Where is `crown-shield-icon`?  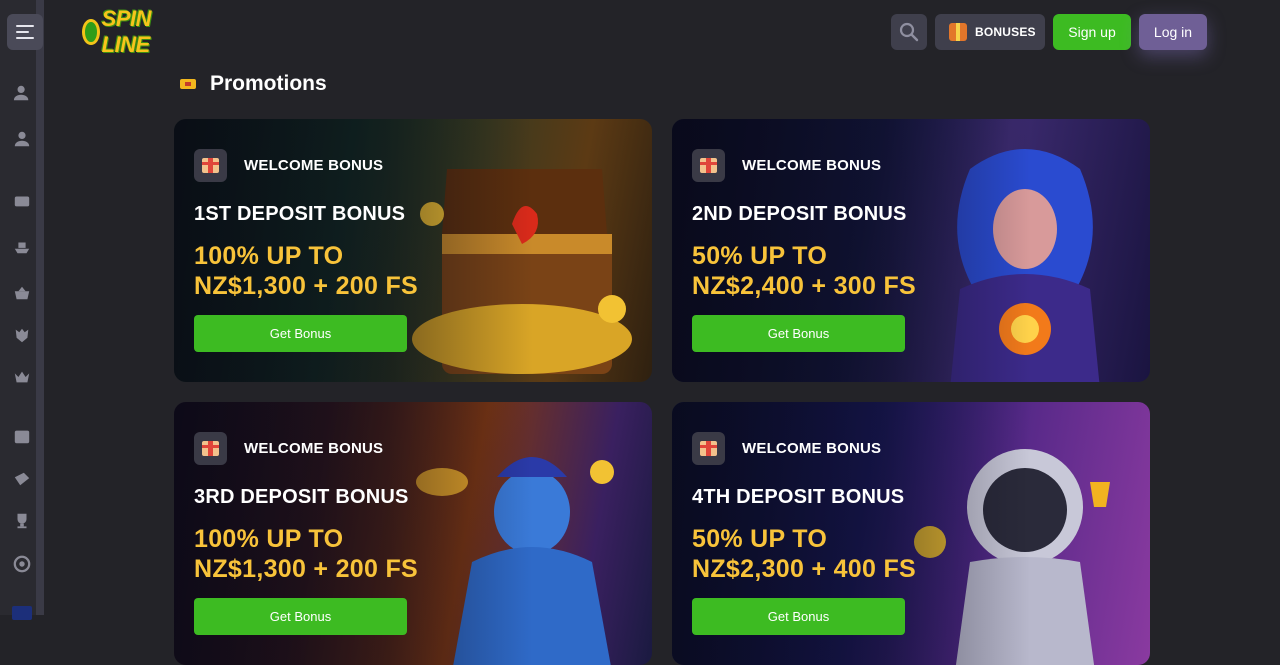 crown-shield-icon is located at coordinates (22, 335).